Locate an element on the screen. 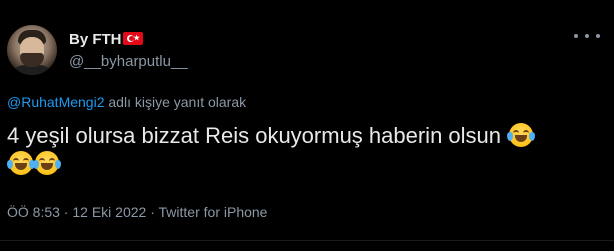 Image resolution: width=614 pixels, height=251 pixels. tweet-time: ÖÖ 8:53 is located at coordinates (33, 212).